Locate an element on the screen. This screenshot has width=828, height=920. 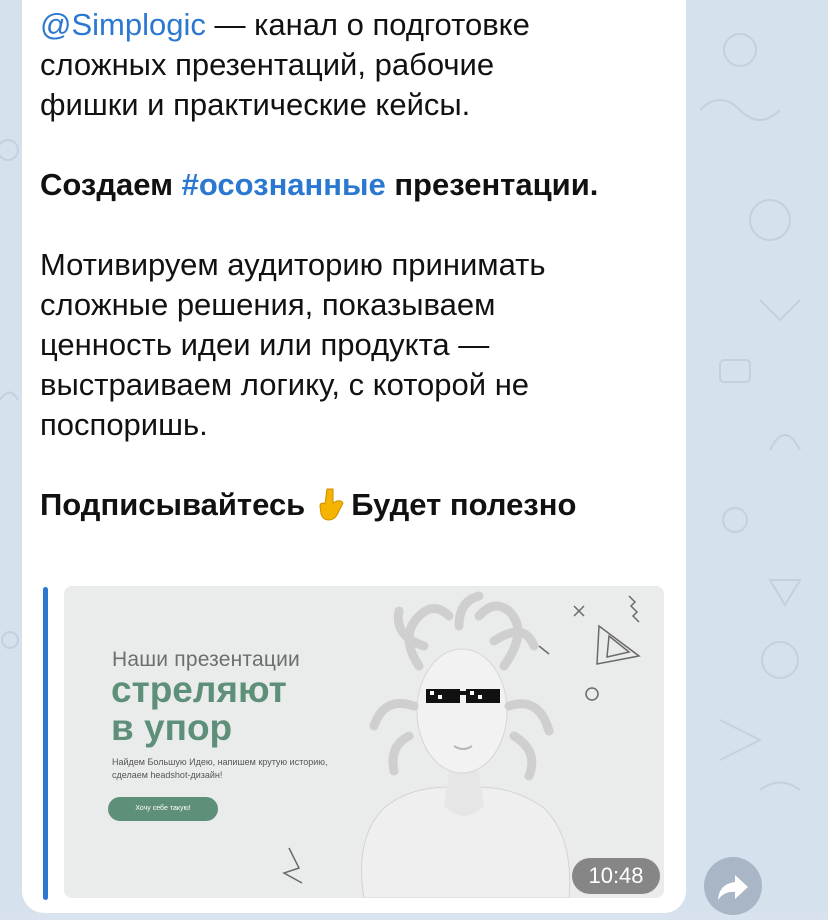
motivation-line: ценность идеи или продукта — is located at coordinates (265, 344).